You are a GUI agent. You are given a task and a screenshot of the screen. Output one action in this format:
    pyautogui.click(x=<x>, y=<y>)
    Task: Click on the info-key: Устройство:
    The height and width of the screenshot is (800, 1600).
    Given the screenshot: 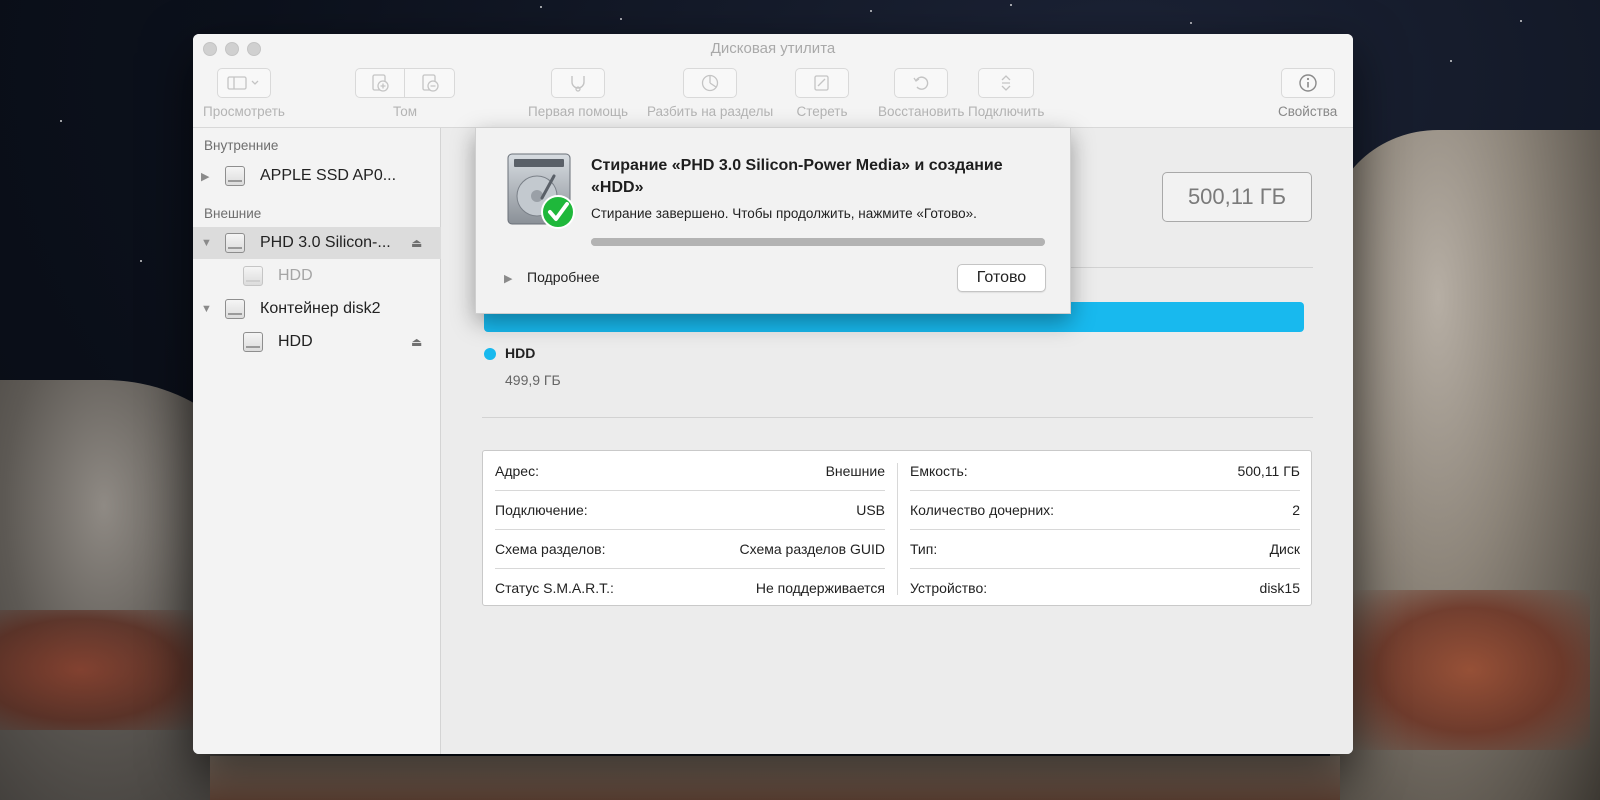 What is the action you would take?
    pyautogui.click(x=949, y=587)
    